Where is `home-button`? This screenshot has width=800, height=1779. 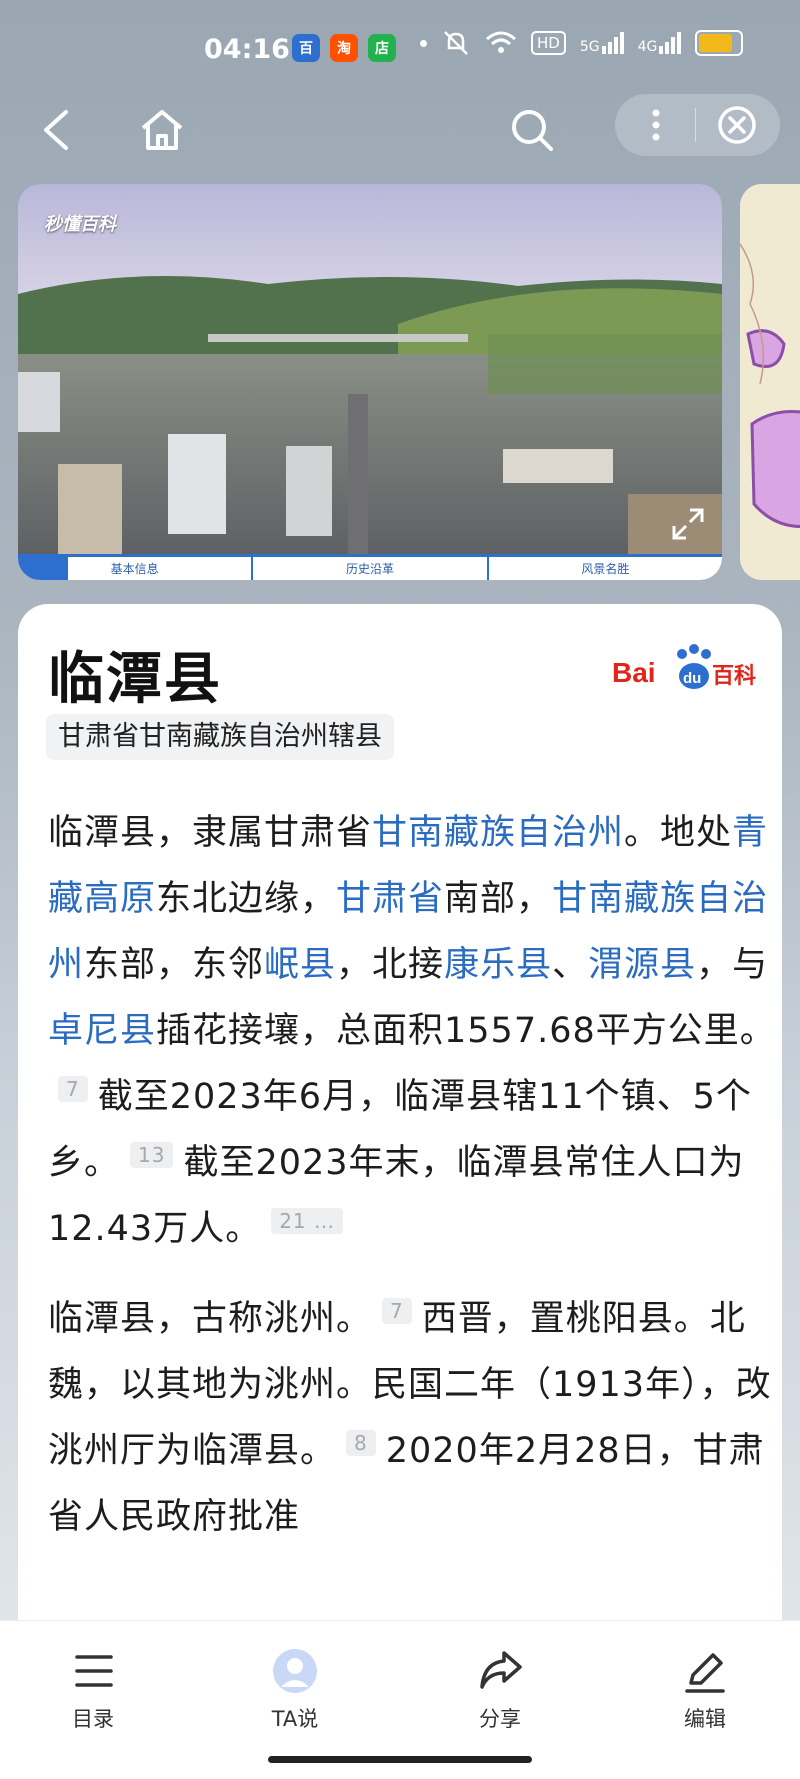 home-button is located at coordinates (162, 130).